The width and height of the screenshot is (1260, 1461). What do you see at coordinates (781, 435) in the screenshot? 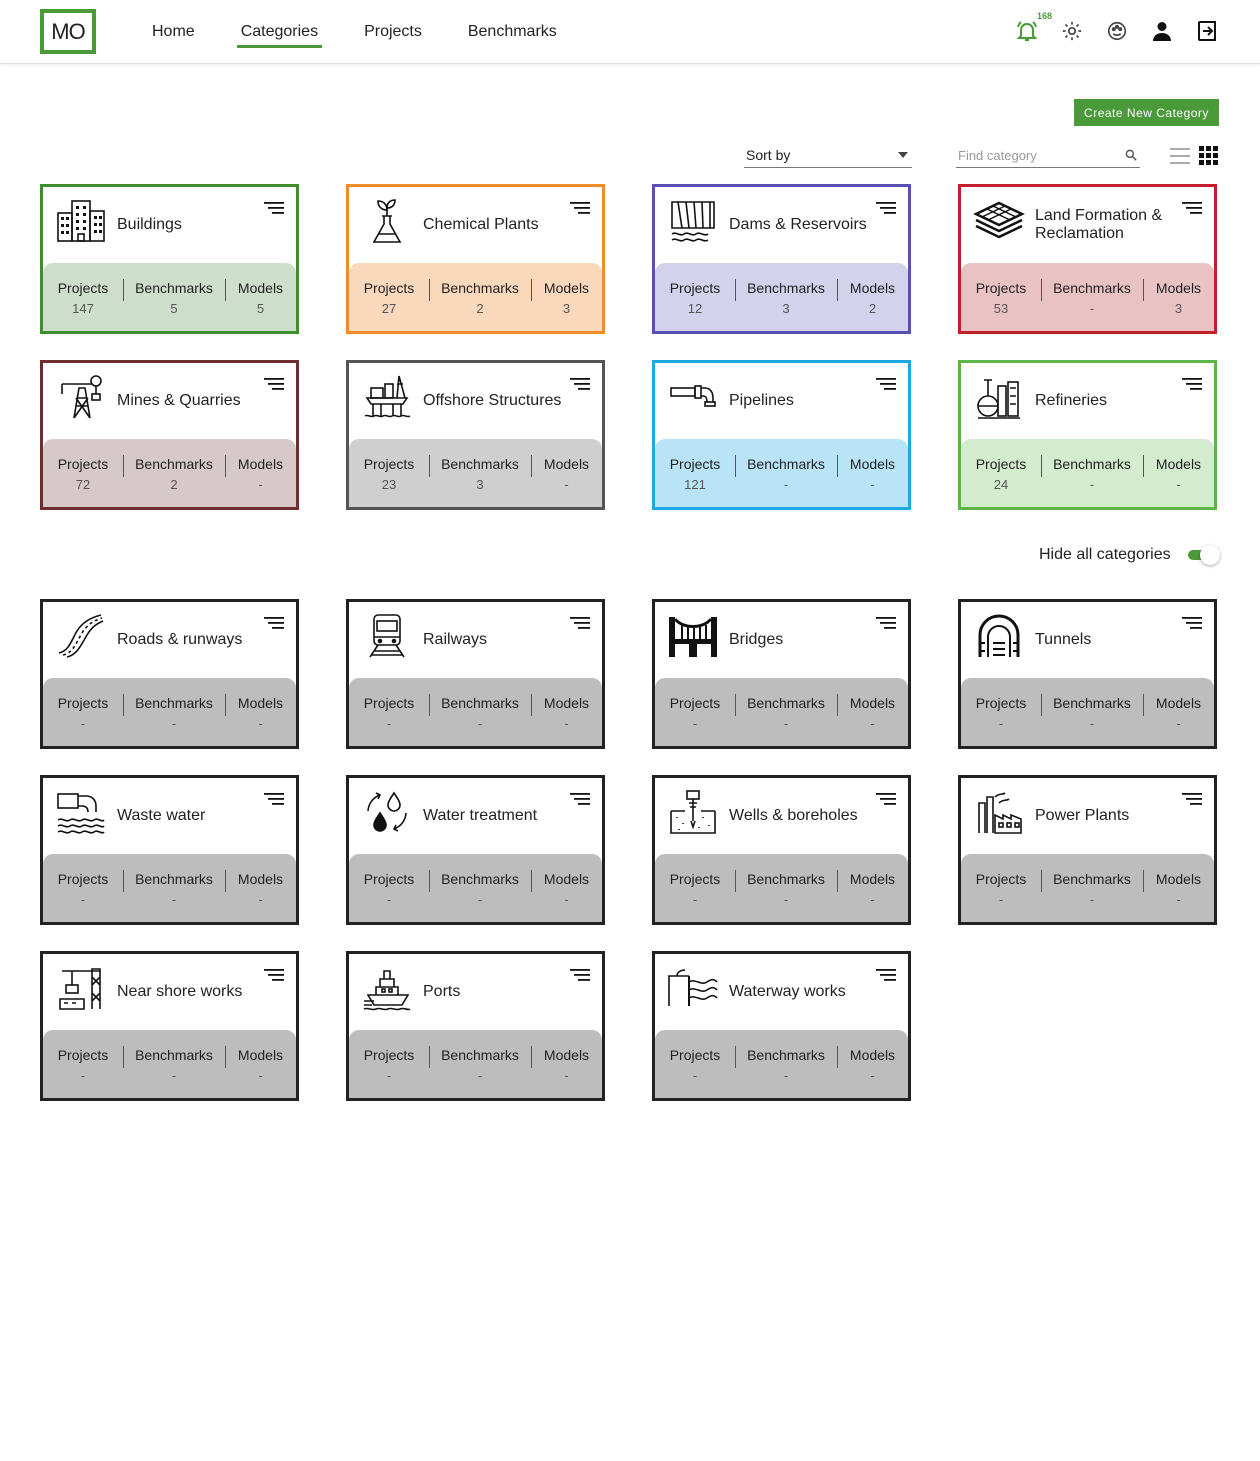
I see `category-card: Pipelines Projects 121 Benchmarks - Models -` at bounding box center [781, 435].